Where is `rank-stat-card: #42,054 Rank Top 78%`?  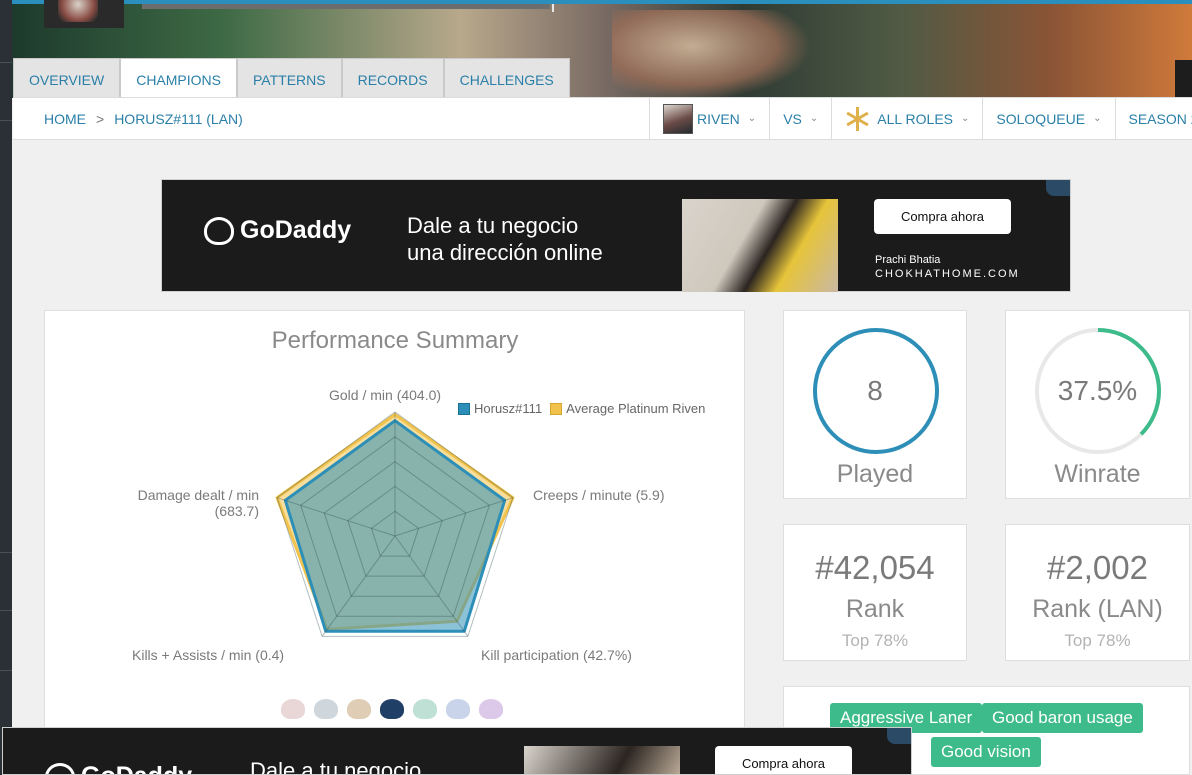 rank-stat-card: #42,054 Rank Top 78% is located at coordinates (875, 592).